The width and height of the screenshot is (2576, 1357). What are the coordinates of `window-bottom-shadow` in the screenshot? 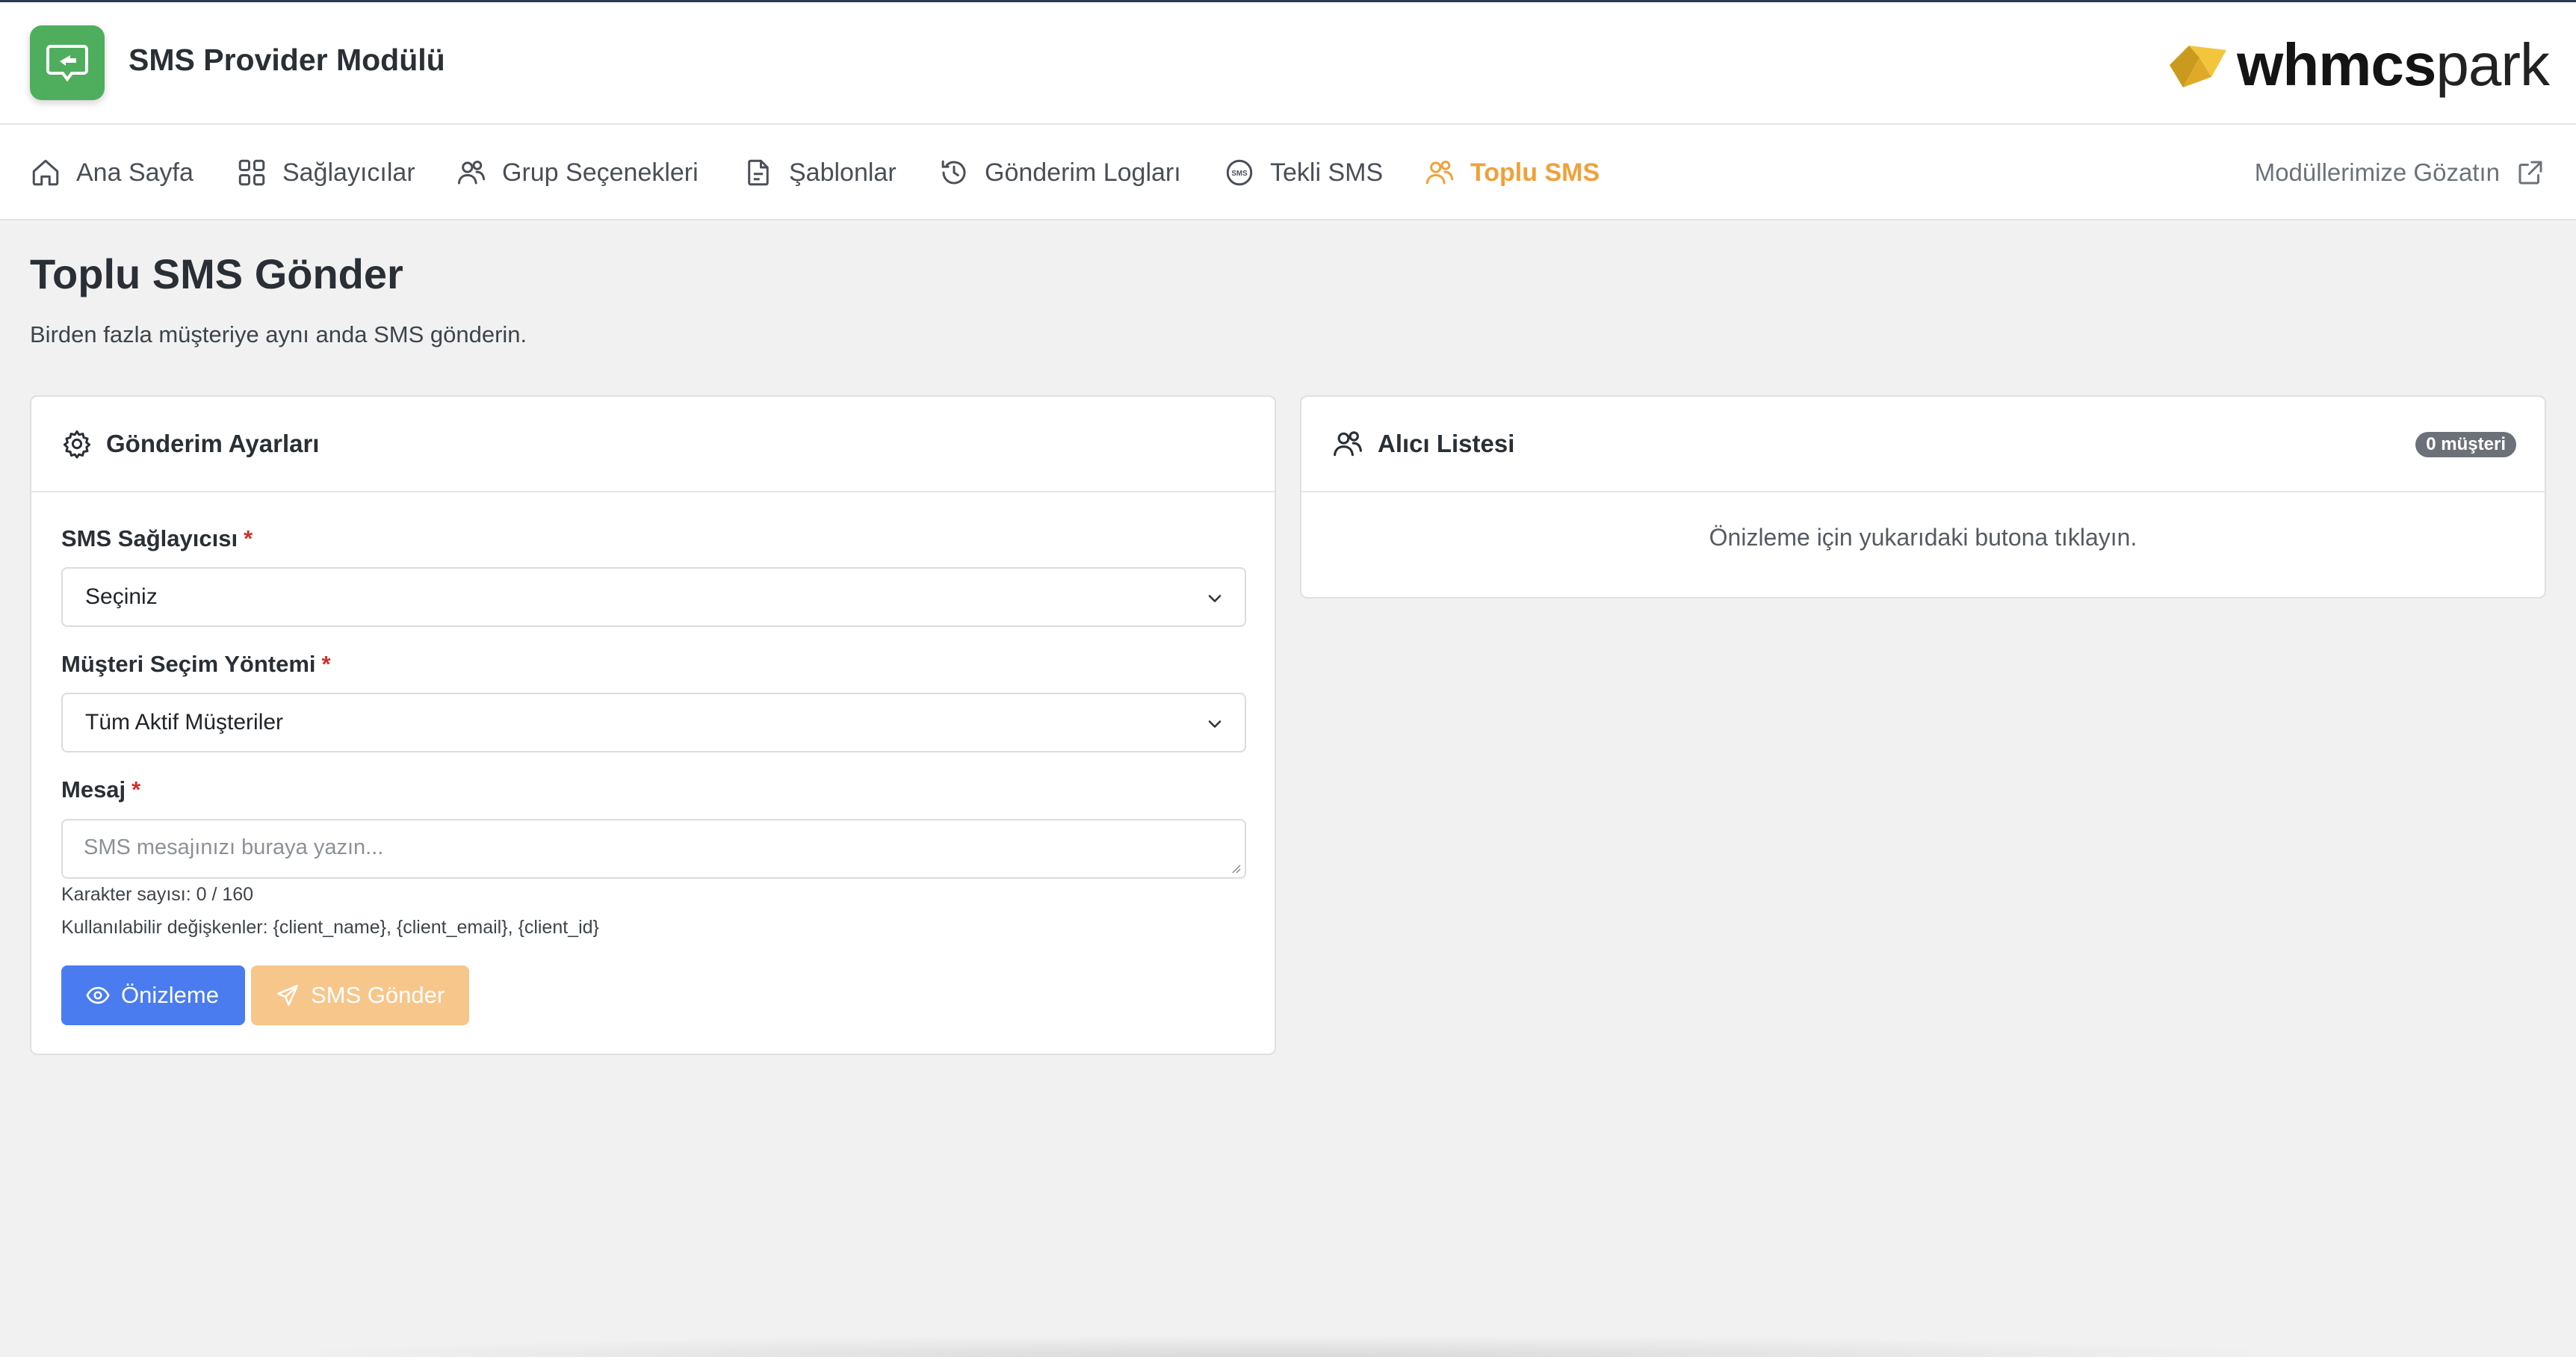 It's located at (1285, 1346).